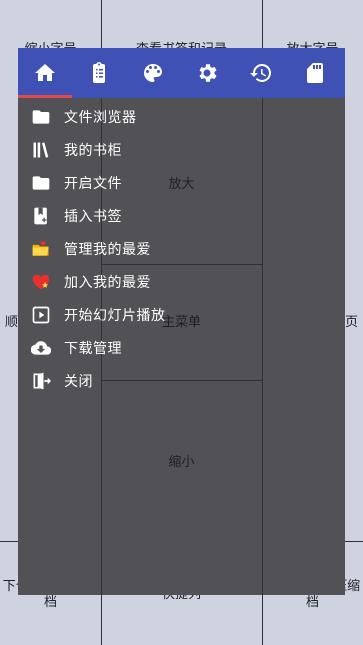  I want to click on menu-item-label: 文件浏览器, so click(100, 117).